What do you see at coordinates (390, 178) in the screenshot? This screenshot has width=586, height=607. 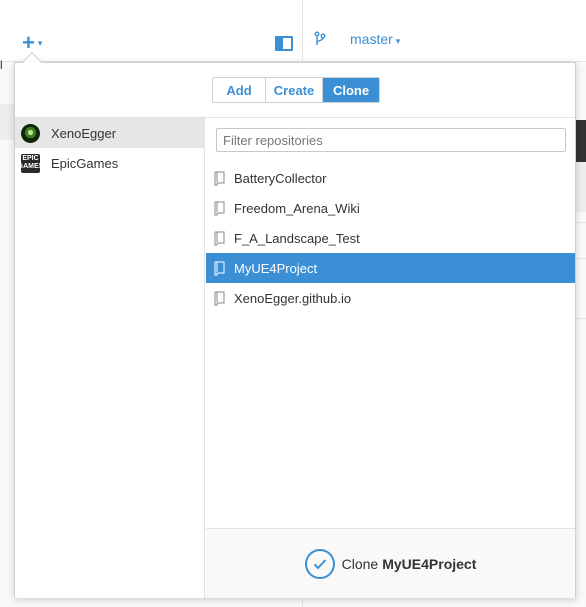 I see `repo-item: BatteryCollector` at bounding box center [390, 178].